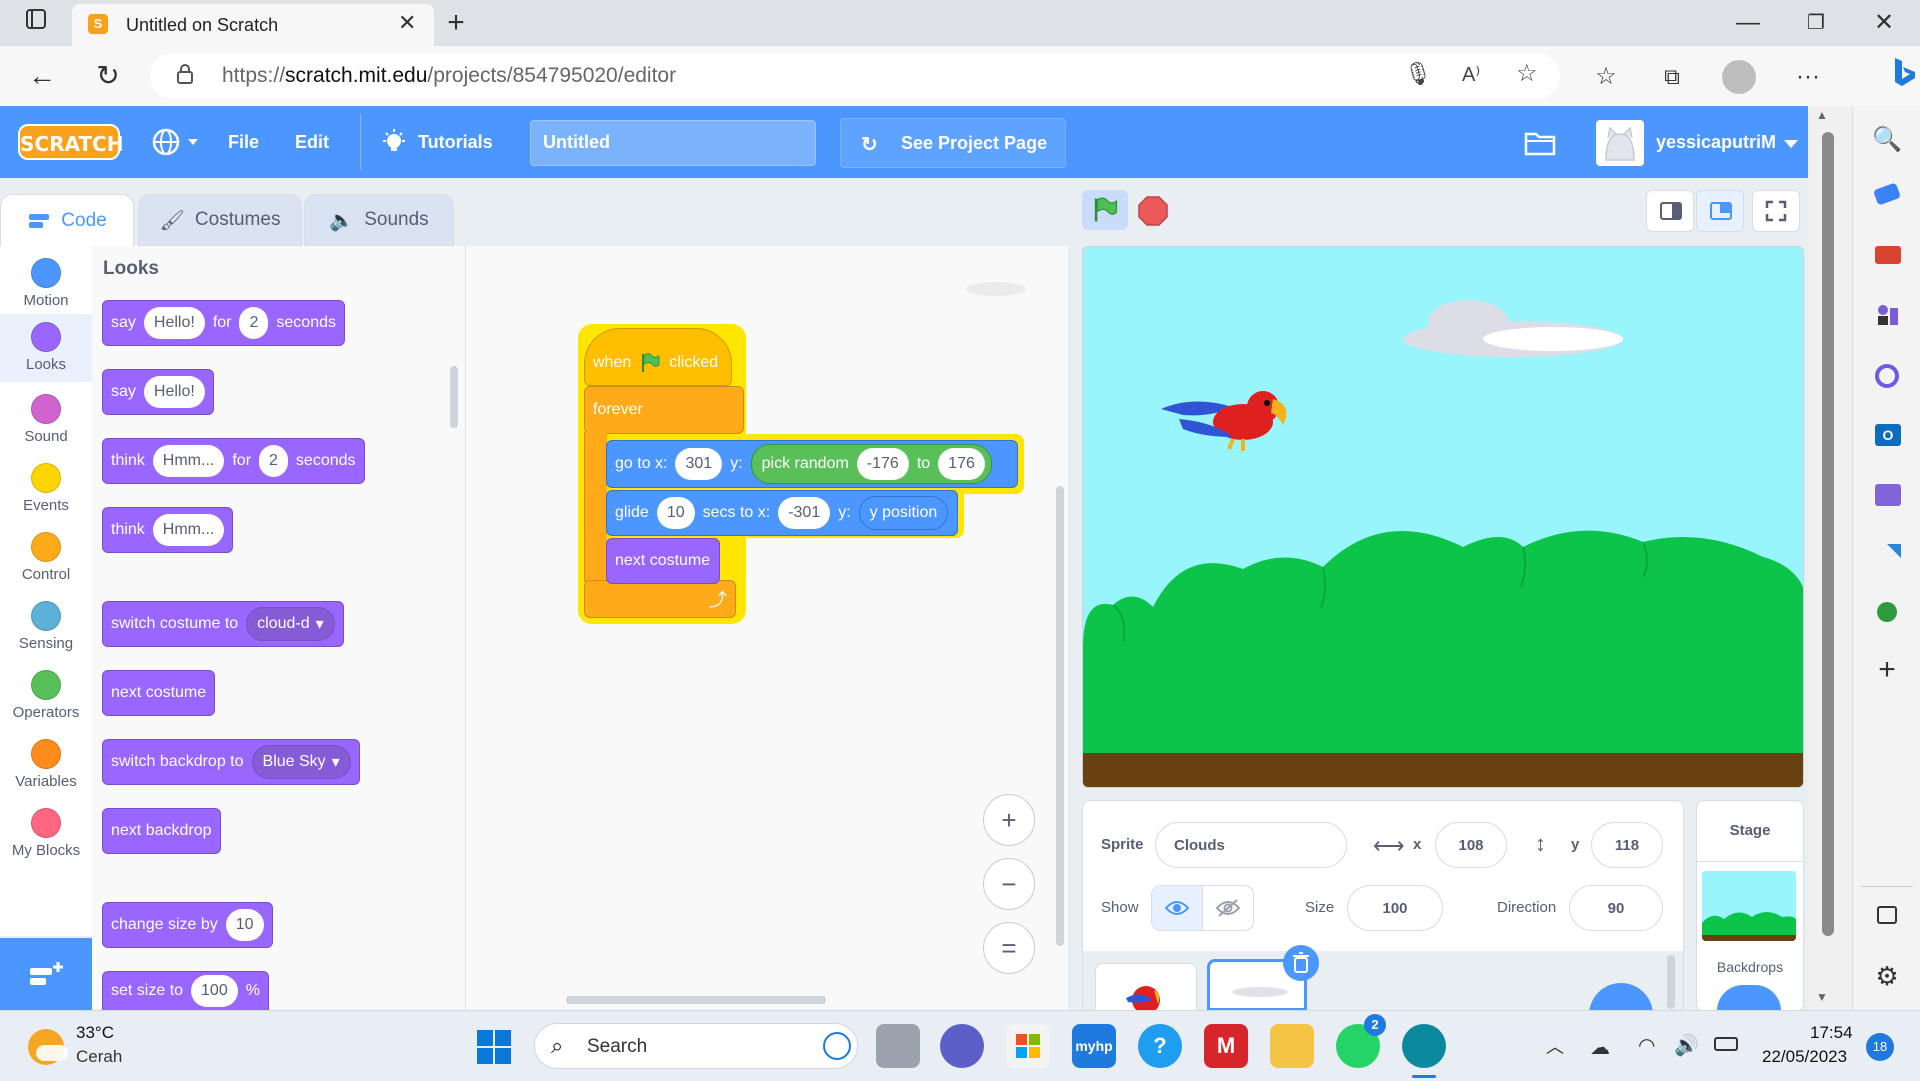 This screenshot has height=1081, width=1920. What do you see at coordinates (1009, 948) in the screenshot?
I see `zoom-reset-button: =` at bounding box center [1009, 948].